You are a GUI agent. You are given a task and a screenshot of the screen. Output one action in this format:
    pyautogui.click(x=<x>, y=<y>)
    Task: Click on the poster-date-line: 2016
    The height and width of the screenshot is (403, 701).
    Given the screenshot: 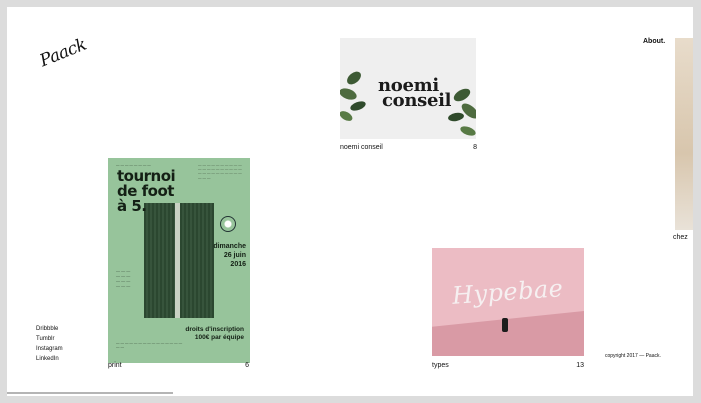 What is the action you would take?
    pyautogui.click(x=238, y=264)
    